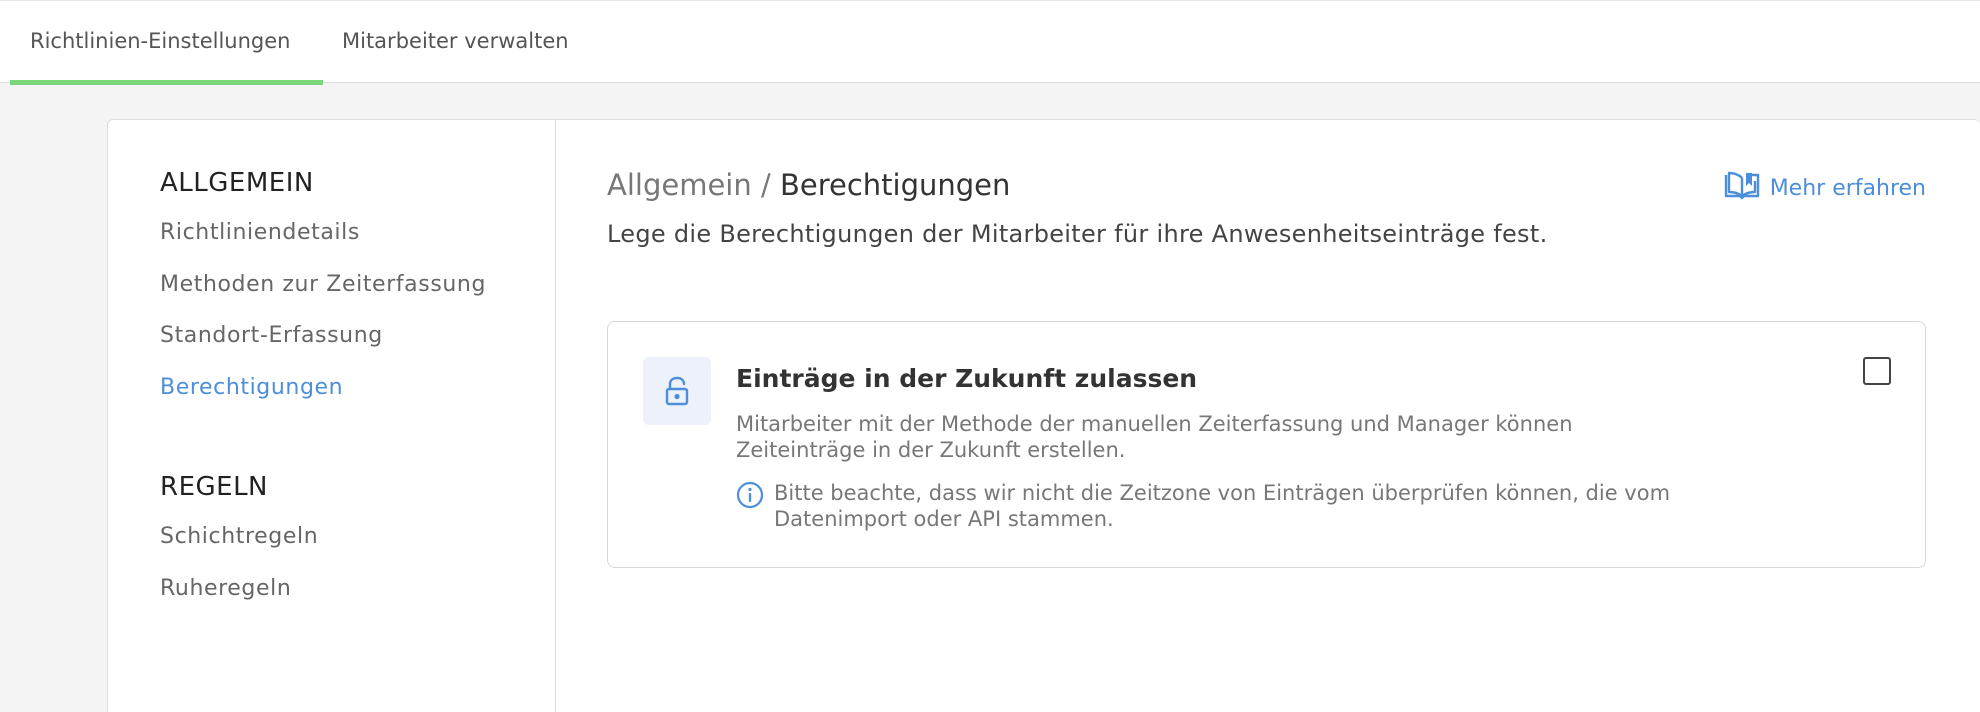 The height and width of the screenshot is (712, 1980). Describe the element at coordinates (323, 284) in the screenshot. I see `sidebar-item-methoden: Methoden zur Zeiterfassung` at that location.